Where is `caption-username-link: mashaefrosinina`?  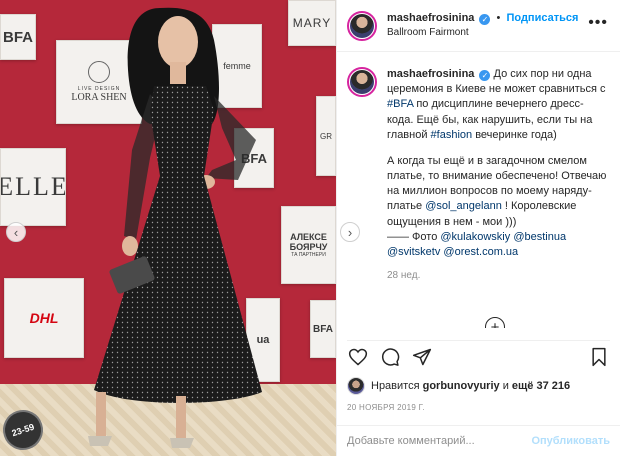
caption-username-link: mashaefrosinina is located at coordinates (430, 74).